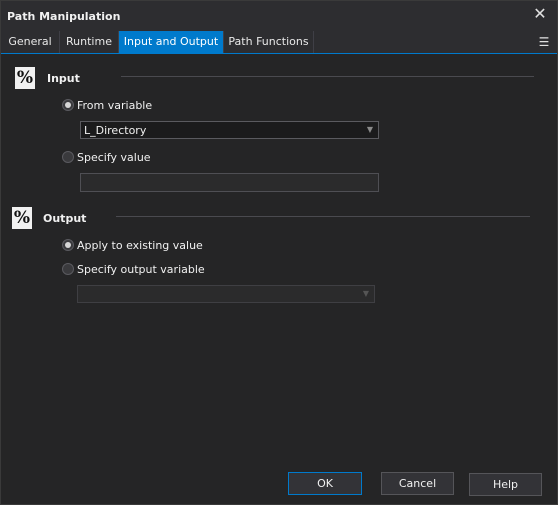 The width and height of the screenshot is (558, 505). What do you see at coordinates (114, 157) in the screenshot?
I see `specify-value-label: Specify value` at bounding box center [114, 157].